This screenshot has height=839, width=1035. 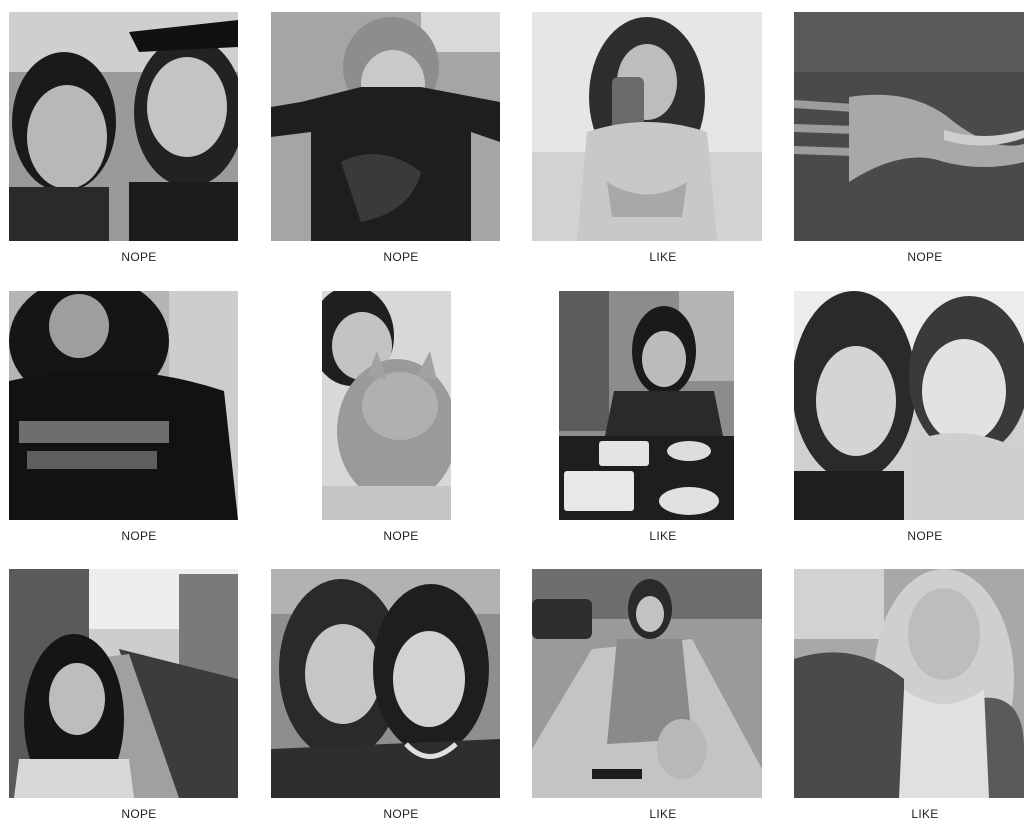 I want to click on woman-with-small-dog-photo, so click(x=647, y=683).